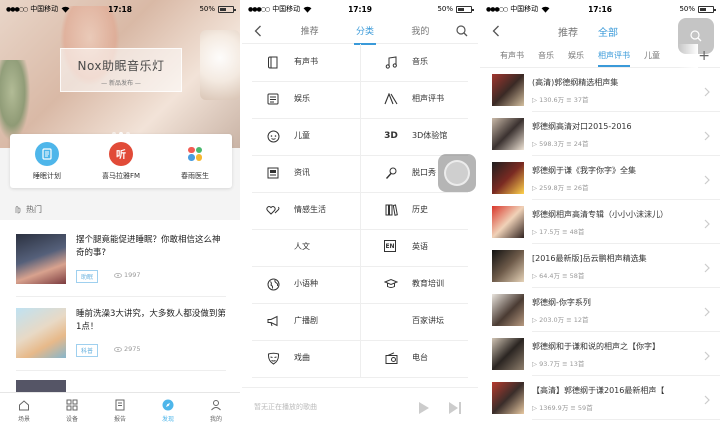  Describe the element at coordinates (121, 175) in the screenshot. I see `quick-link-label: 喜马拉雅FM` at that location.